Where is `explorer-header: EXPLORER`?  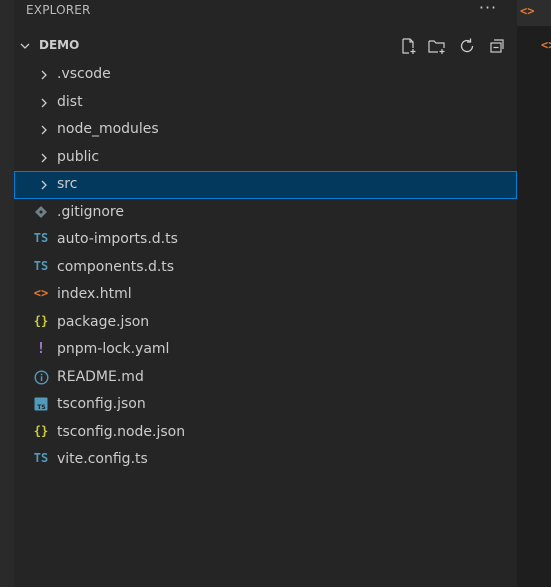 explorer-header: EXPLORER is located at coordinates (58, 13).